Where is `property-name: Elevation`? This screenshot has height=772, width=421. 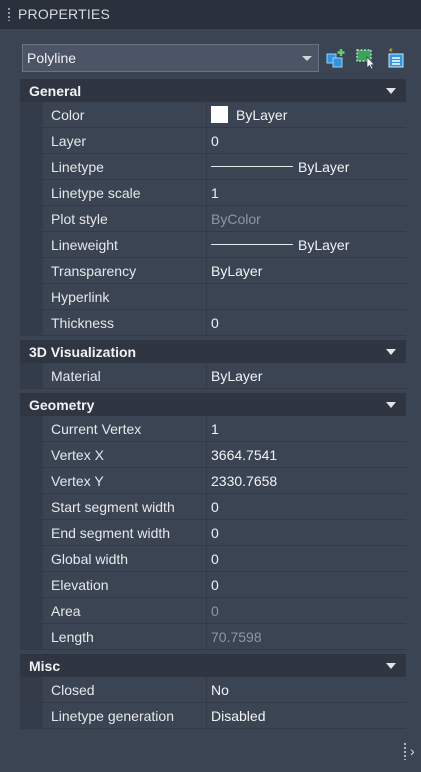 property-name: Elevation is located at coordinates (125, 584).